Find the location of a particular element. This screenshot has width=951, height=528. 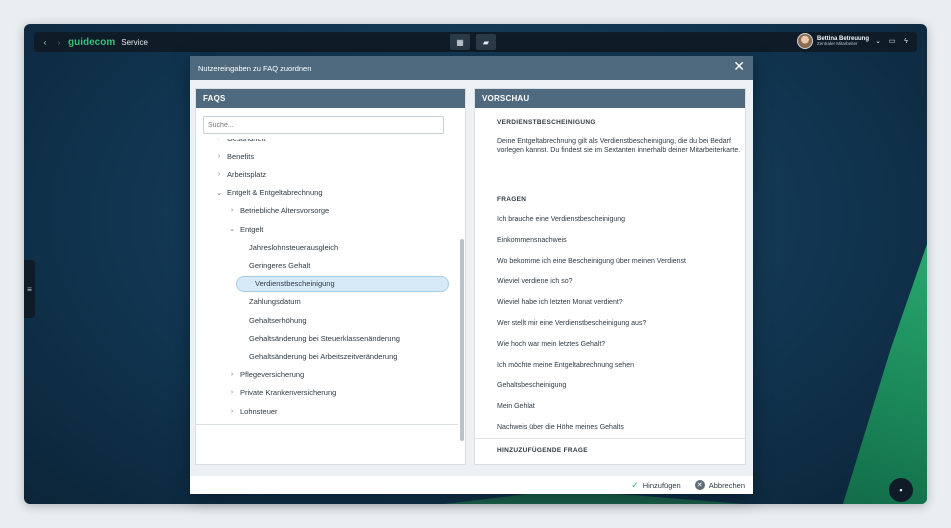

tree-item: › Betriebliche Altersvorsorge is located at coordinates (278, 211).